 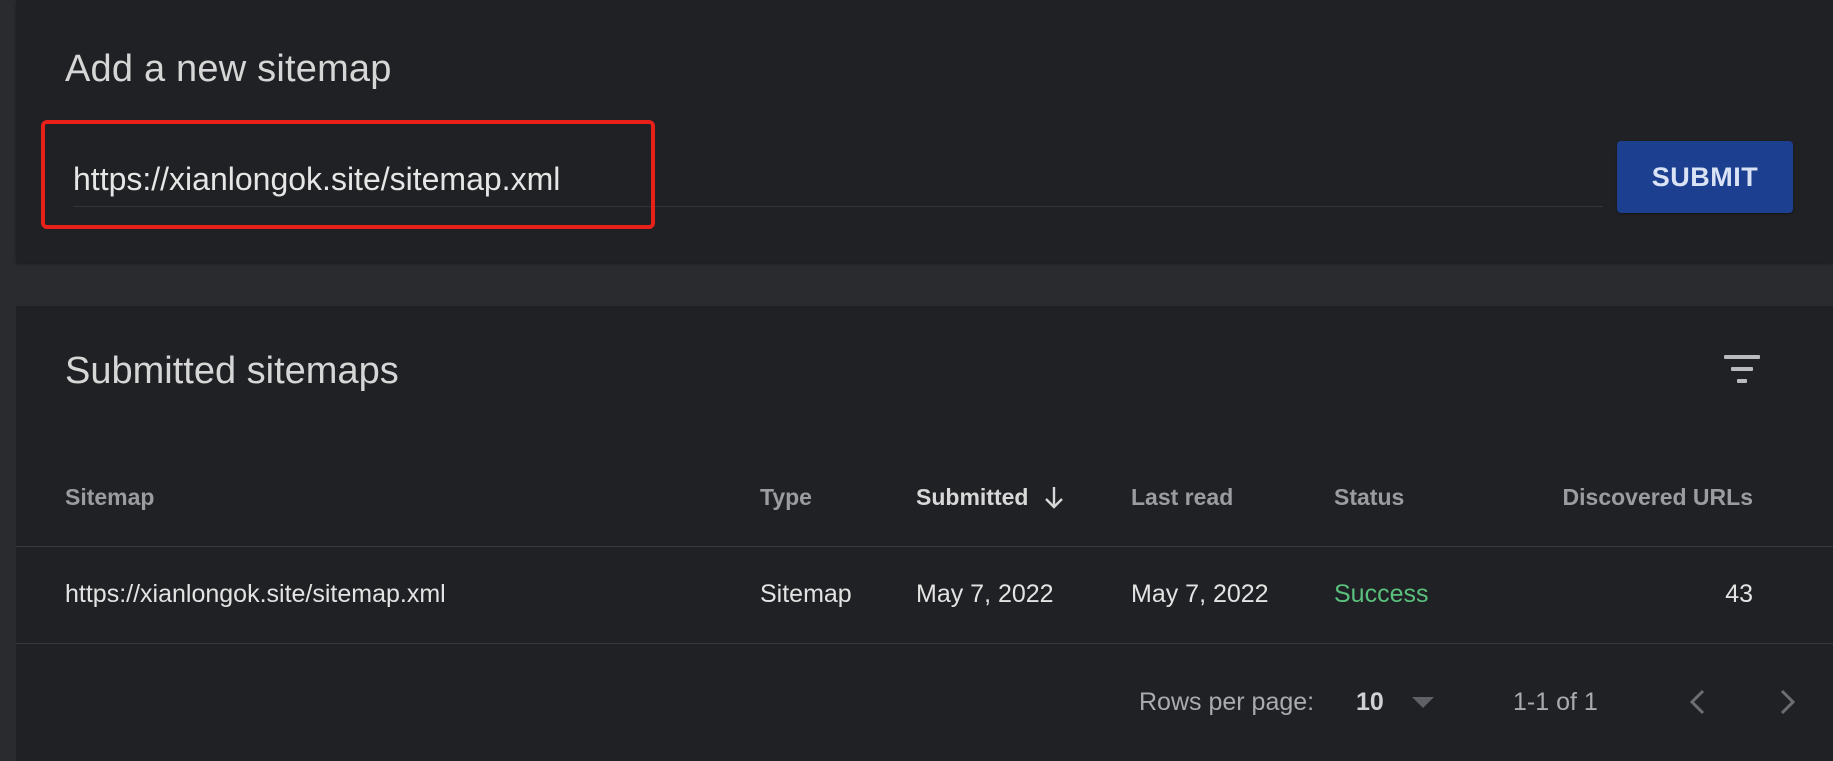 What do you see at coordinates (1381, 594) in the screenshot?
I see `status-badge: Success` at bounding box center [1381, 594].